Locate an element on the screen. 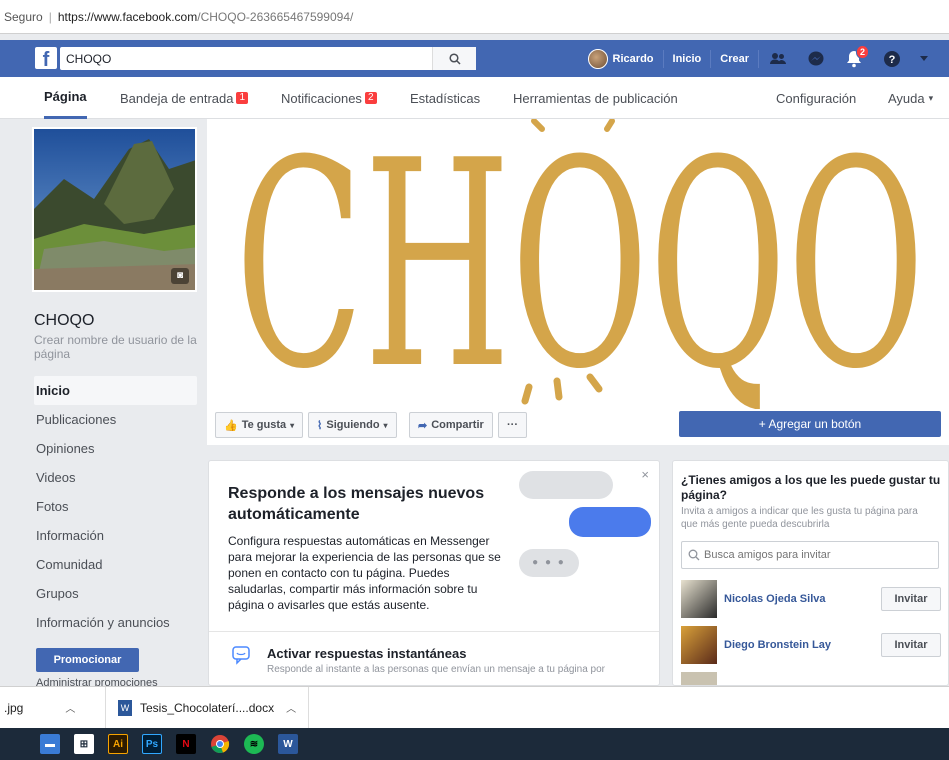 The height and width of the screenshot is (760, 949). like-button: 👍 Te gusta ▾ is located at coordinates (259, 425).